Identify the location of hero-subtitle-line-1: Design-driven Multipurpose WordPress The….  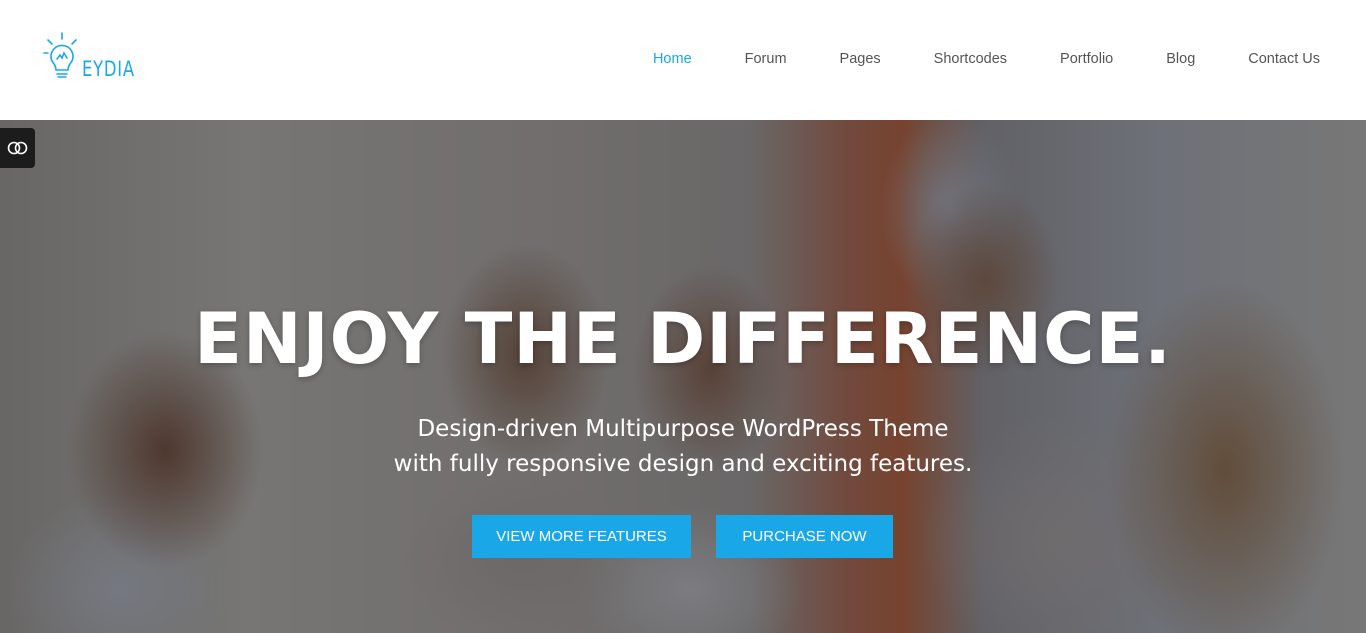
(683, 429).